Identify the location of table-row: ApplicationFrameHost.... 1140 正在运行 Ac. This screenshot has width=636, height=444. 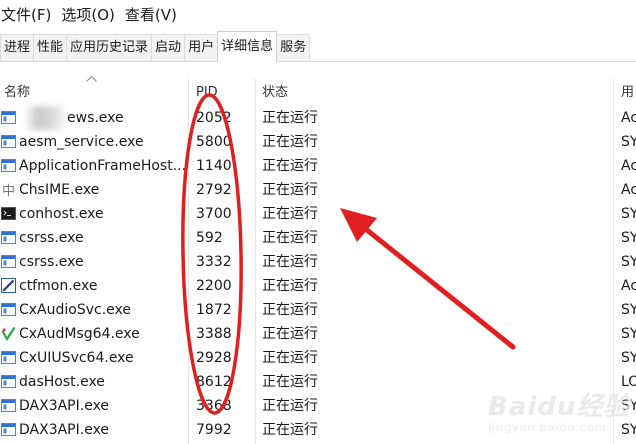
(318, 166).